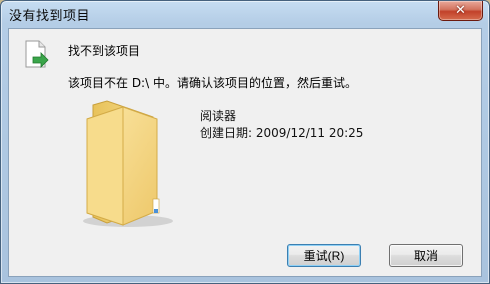 This screenshot has width=490, height=284. I want to click on title-bar: 没有找到项目 ✕, so click(245, 14).